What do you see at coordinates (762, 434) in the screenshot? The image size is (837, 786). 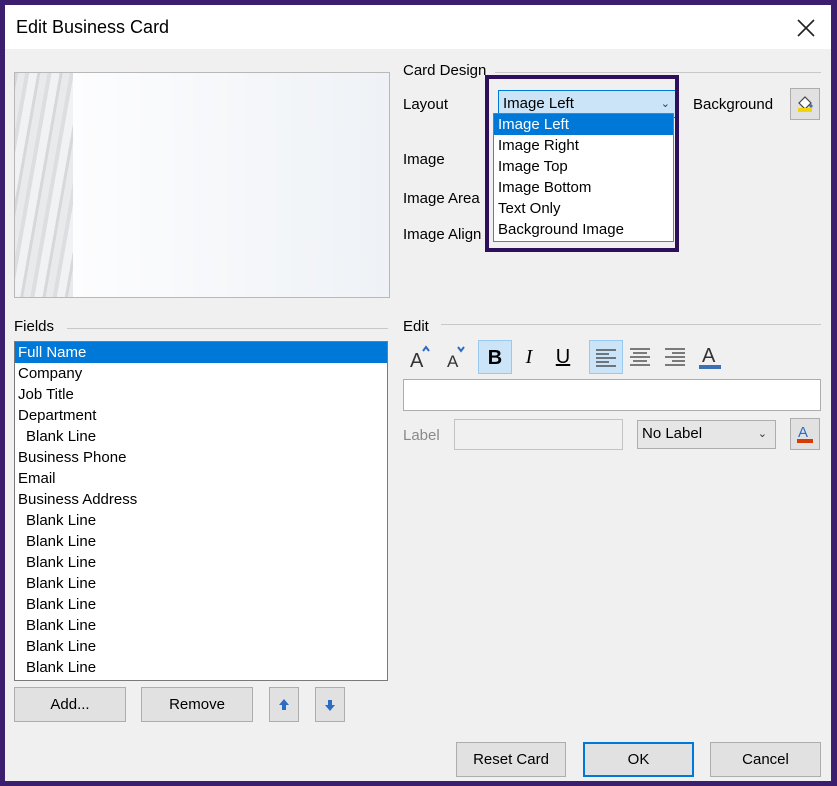 I see `chevron-down-icon: ⌄` at bounding box center [762, 434].